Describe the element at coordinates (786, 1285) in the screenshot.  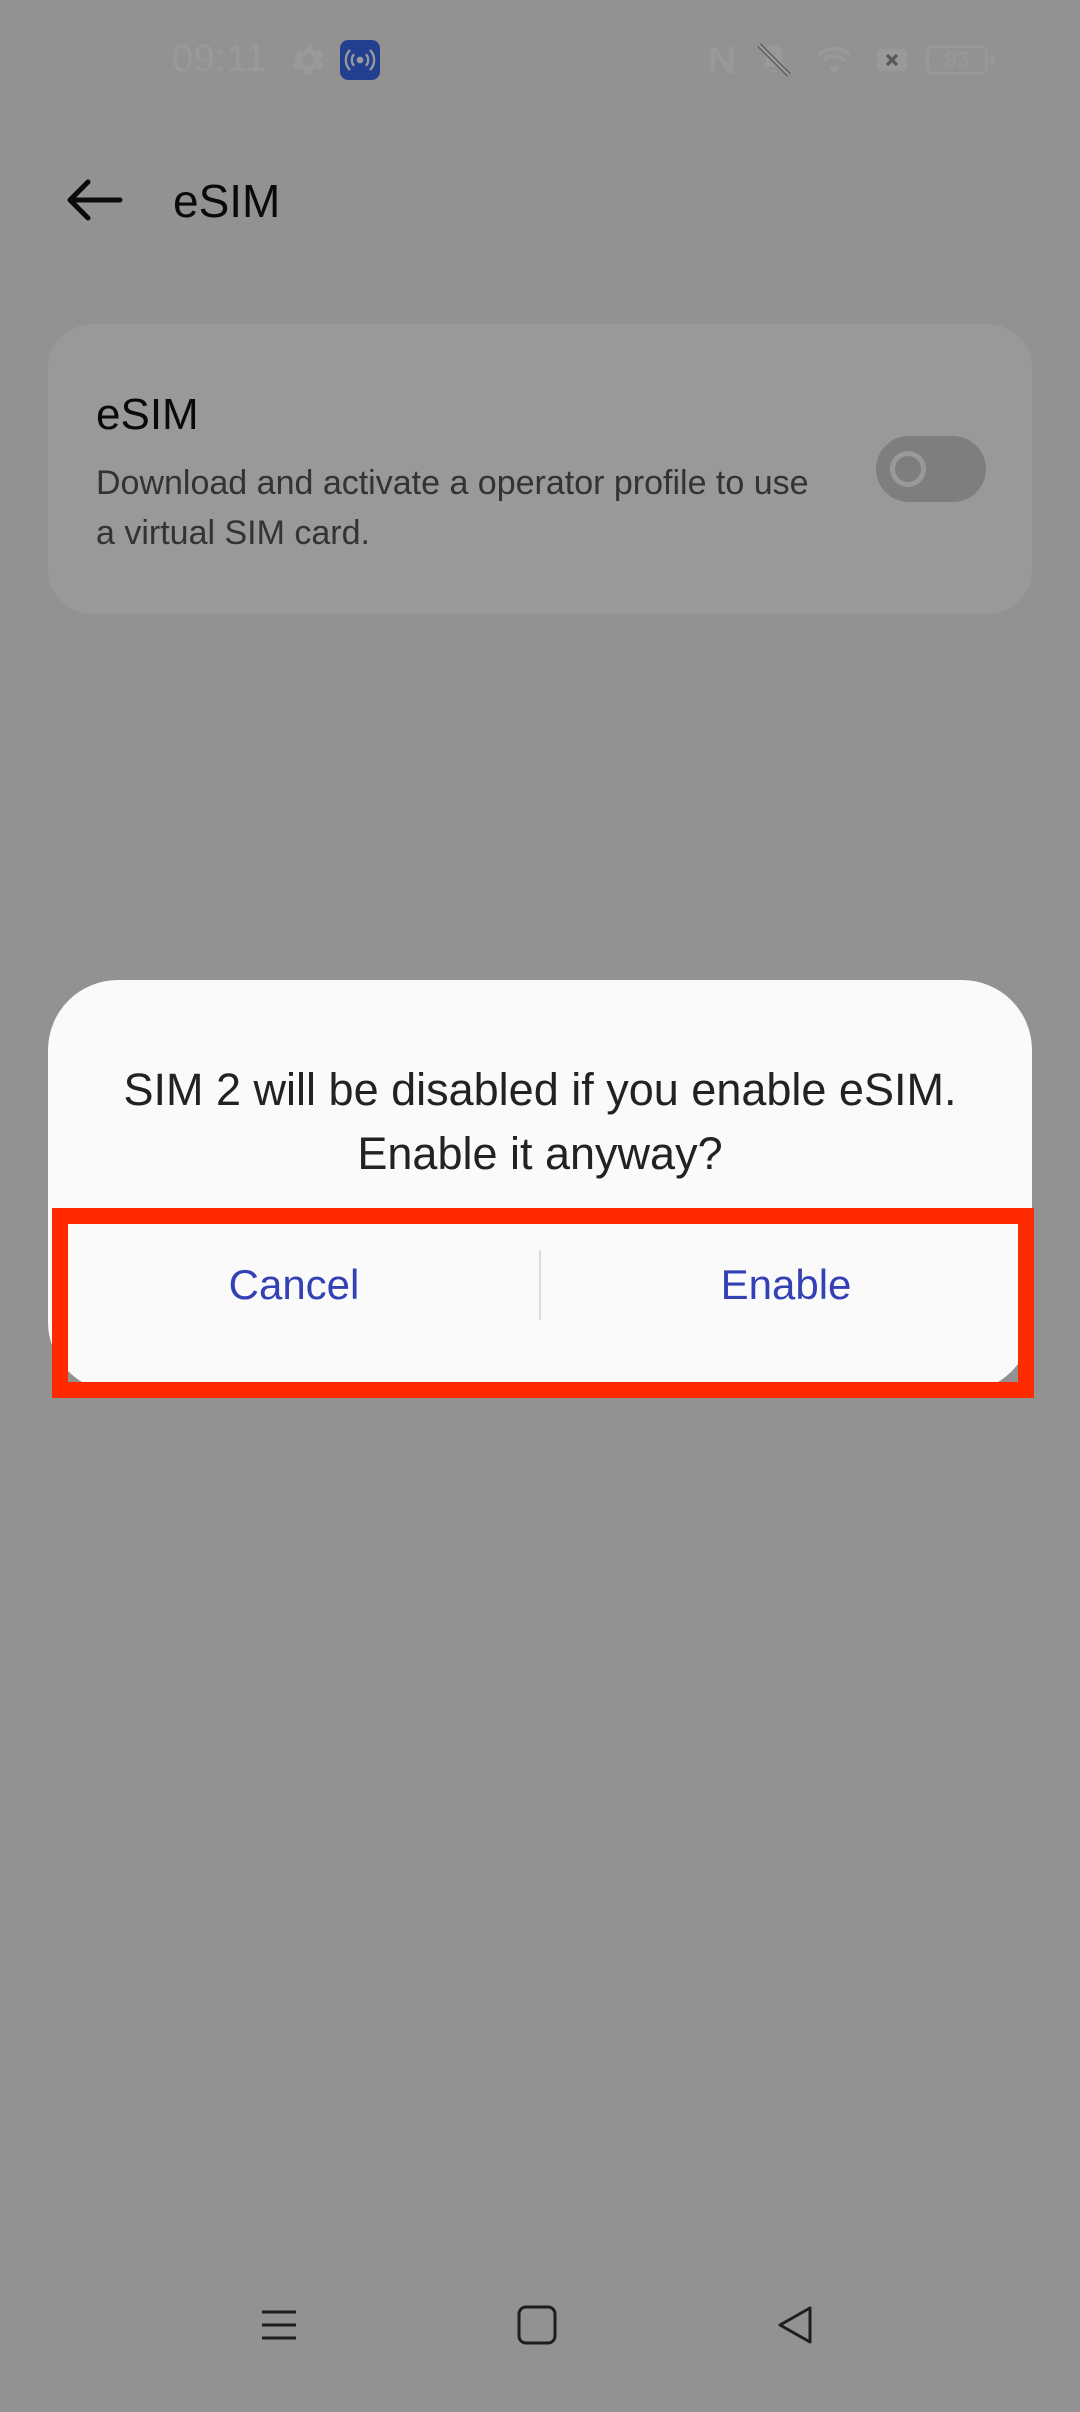
I see `enable-button: Enable` at that location.